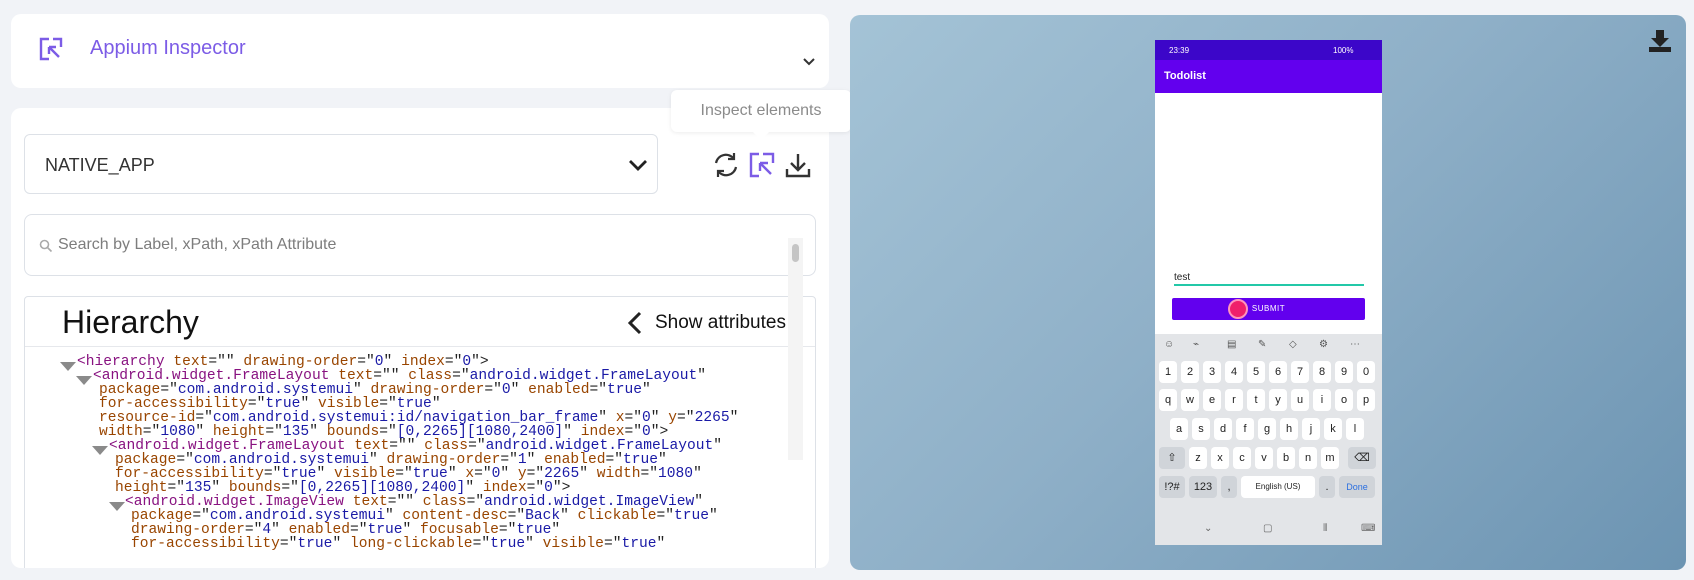 The width and height of the screenshot is (1694, 580). I want to click on keyboard-key: f, so click(1245, 429).